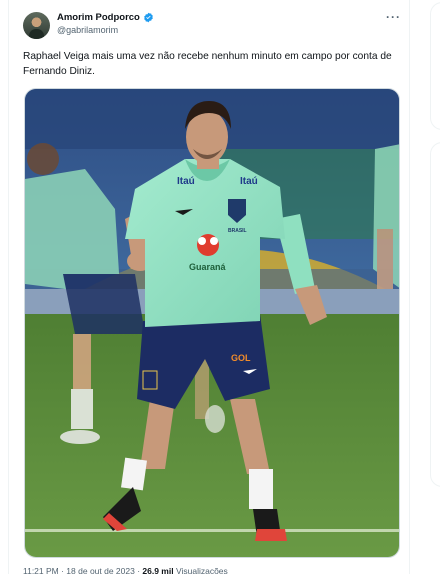 The height and width of the screenshot is (574, 440). What do you see at coordinates (87, 30) in the screenshot?
I see `author-handle: @gabrilamorim` at bounding box center [87, 30].